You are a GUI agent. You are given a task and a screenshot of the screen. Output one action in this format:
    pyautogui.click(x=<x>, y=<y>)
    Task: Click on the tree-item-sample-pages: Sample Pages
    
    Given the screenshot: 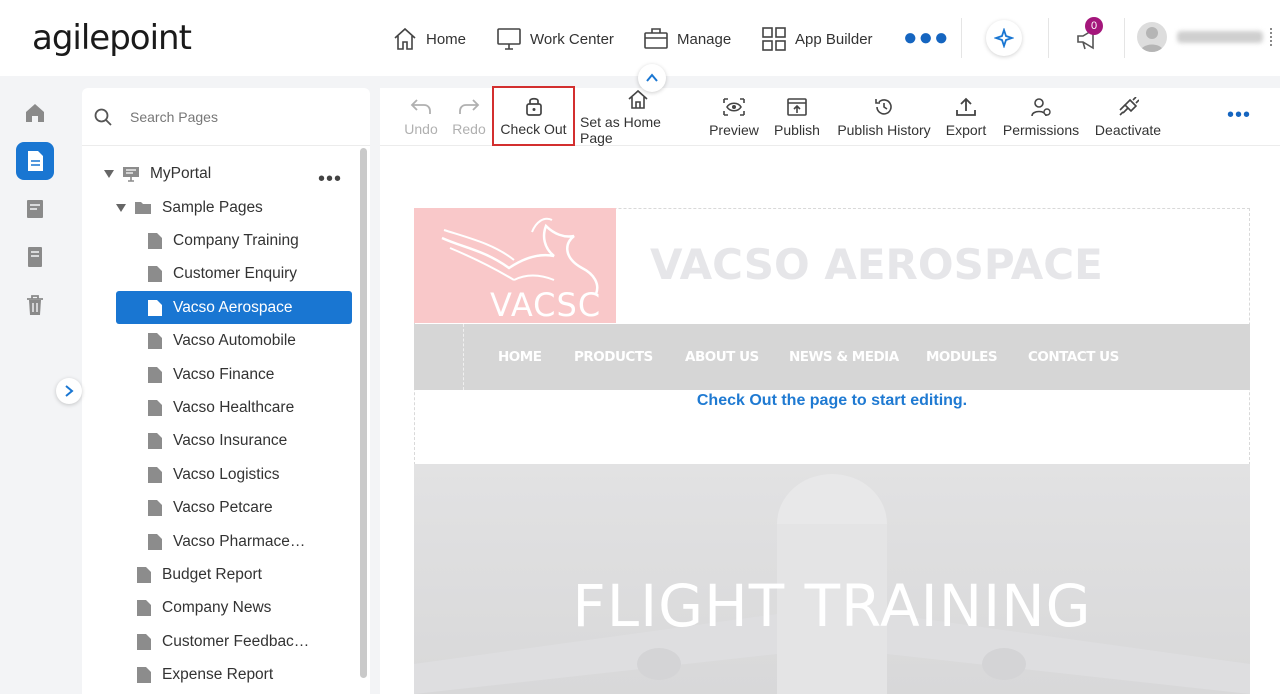 What is the action you would take?
    pyautogui.click(x=189, y=207)
    